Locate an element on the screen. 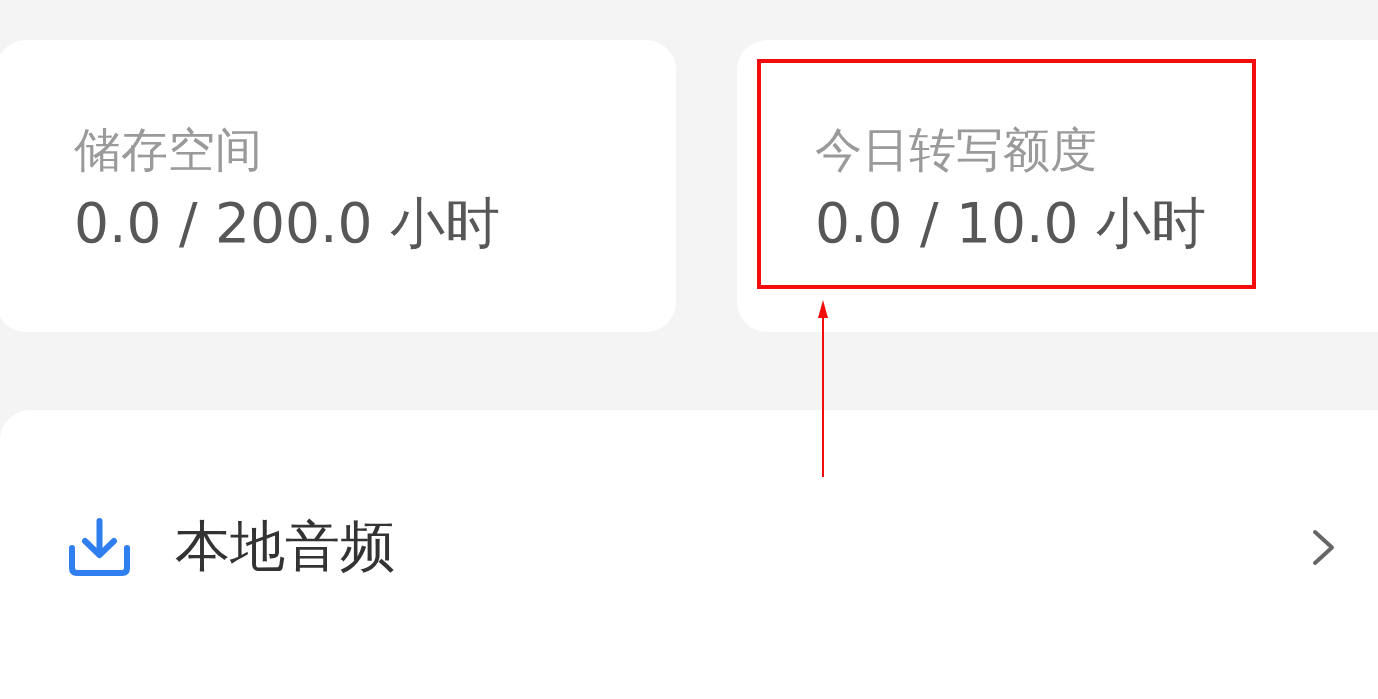  download-icon is located at coordinates (99, 547).